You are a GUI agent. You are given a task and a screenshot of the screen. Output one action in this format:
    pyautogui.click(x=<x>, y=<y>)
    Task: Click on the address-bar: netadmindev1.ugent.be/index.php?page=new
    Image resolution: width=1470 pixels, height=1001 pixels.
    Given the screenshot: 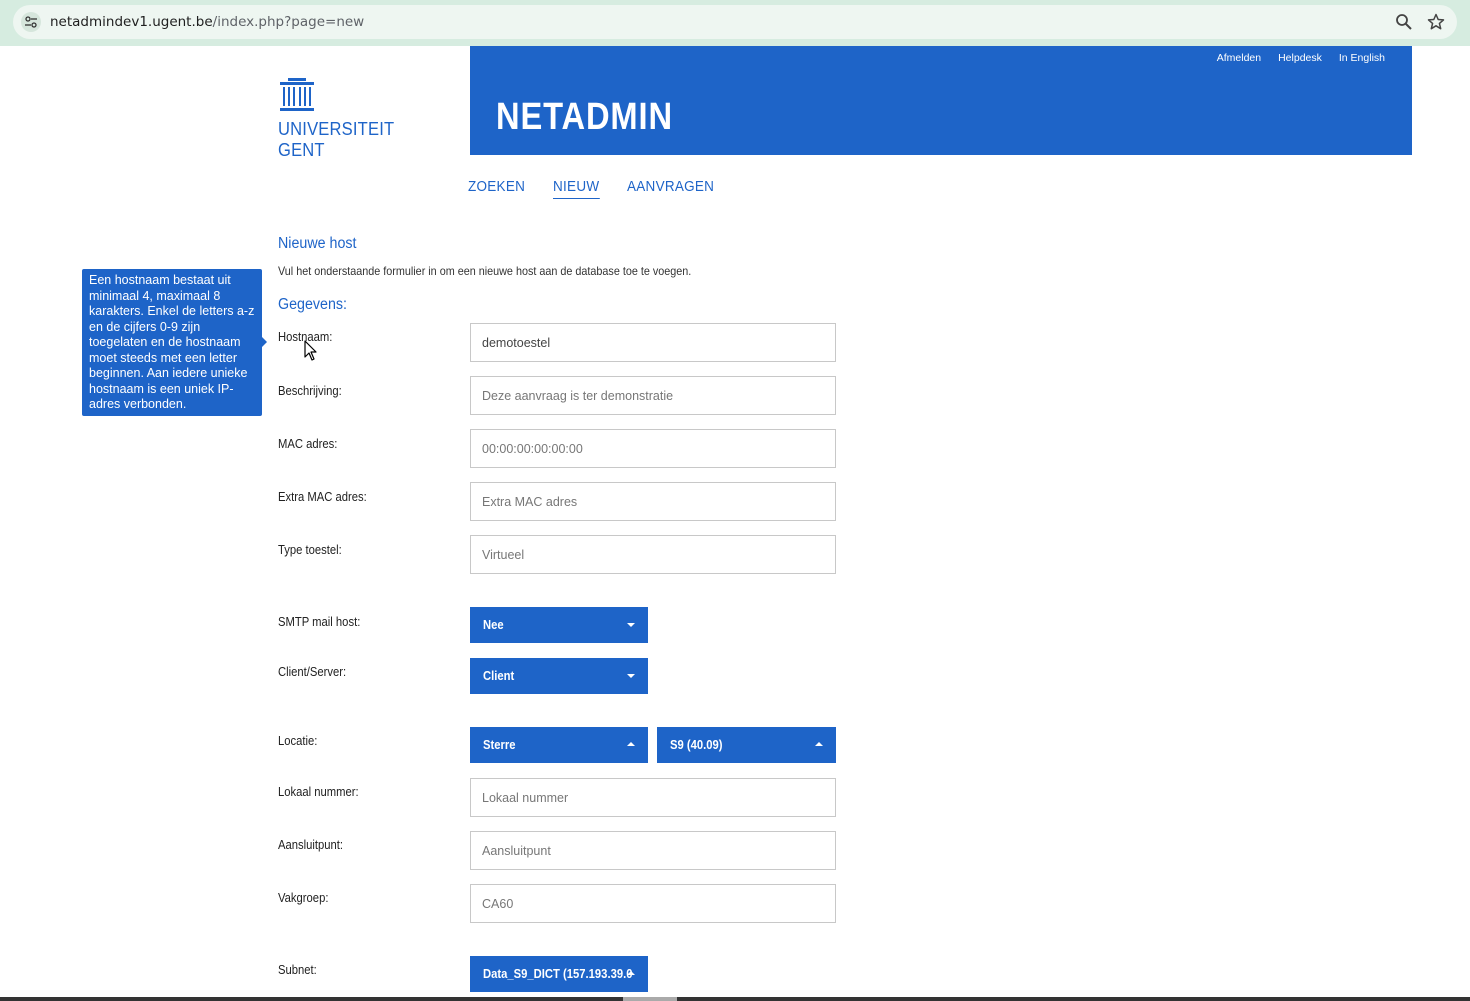 What is the action you would take?
    pyautogui.click(x=735, y=22)
    